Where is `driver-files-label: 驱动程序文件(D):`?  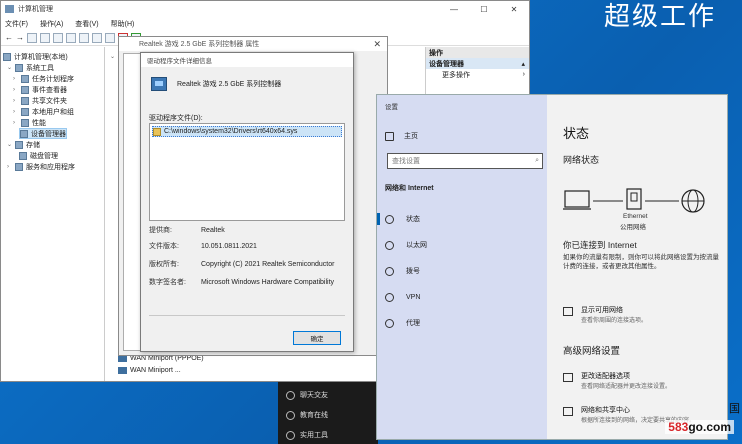
driver-files-label: 驱动程序文件(D): is located at coordinates (176, 118).